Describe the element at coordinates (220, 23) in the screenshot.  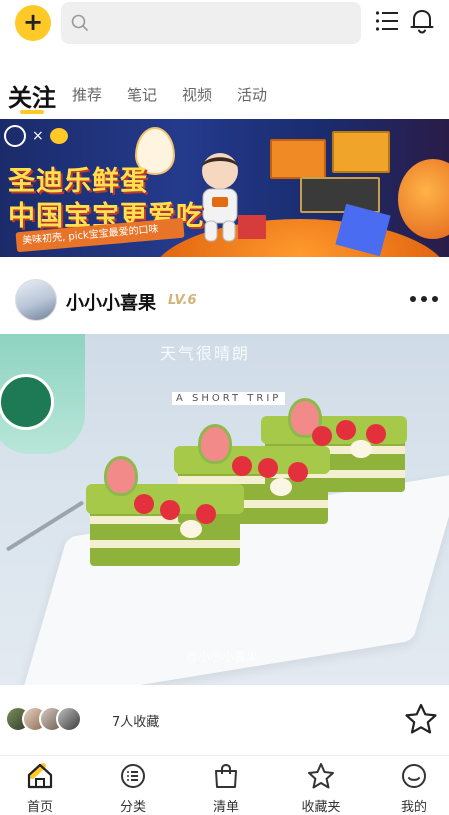
I see `search-input` at that location.